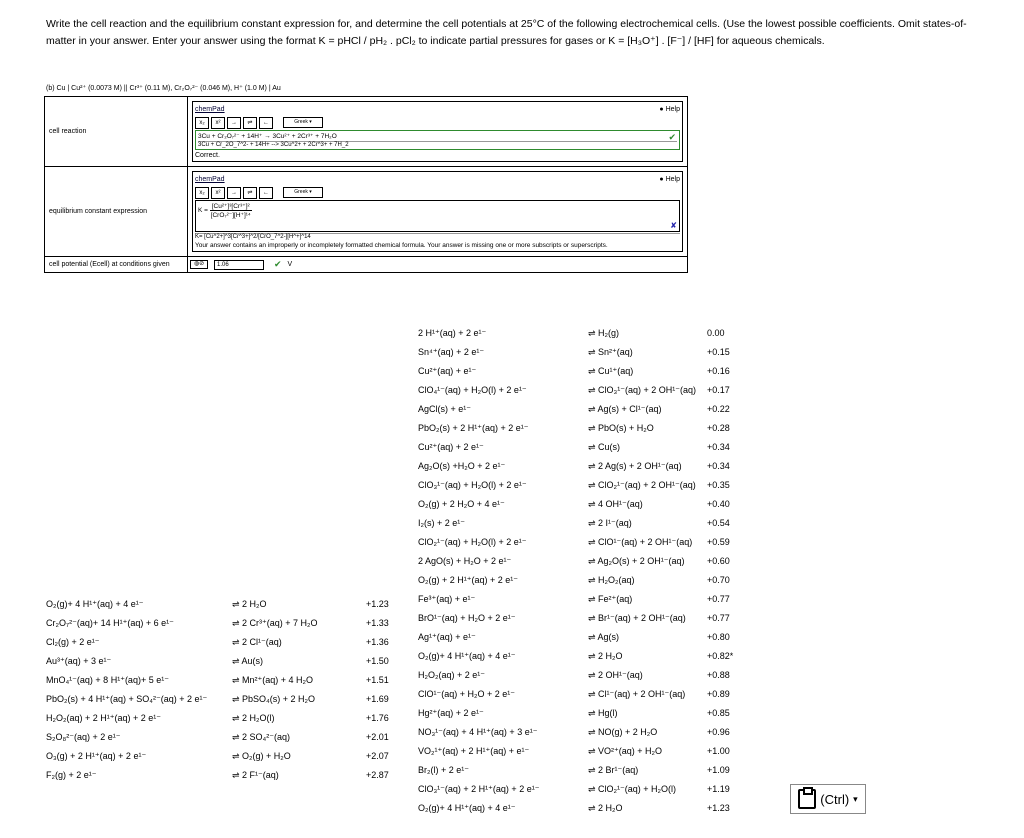 The width and height of the screenshot is (1024, 838). What do you see at coordinates (96, 756) in the screenshot?
I see `half-reaction-left: O₃(g) + 2 H¹⁺(aq) + 2 e¹⁻` at bounding box center [96, 756].